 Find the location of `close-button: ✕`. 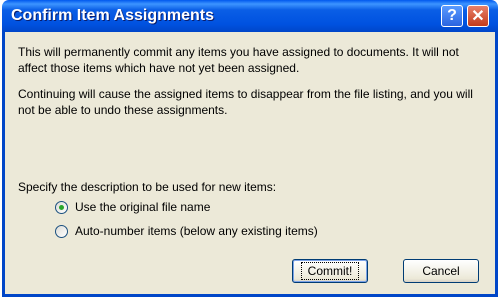

close-button: ✕ is located at coordinates (478, 16).